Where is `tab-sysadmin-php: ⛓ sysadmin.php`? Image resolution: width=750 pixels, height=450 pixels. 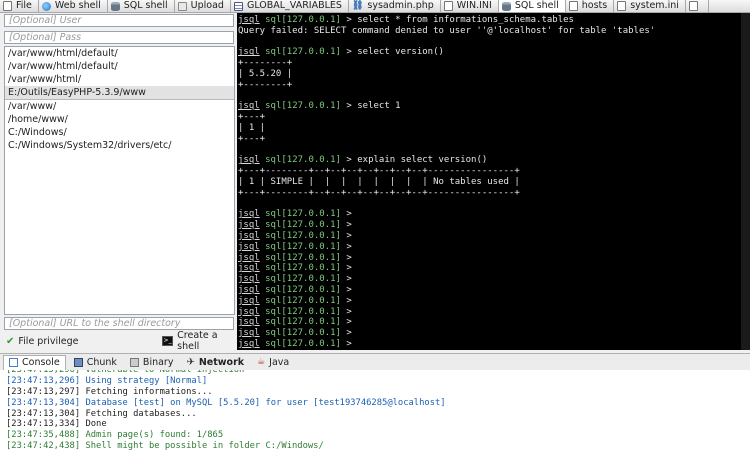 tab-sysadmin-php: ⛓ sysadmin.php is located at coordinates (395, 6).